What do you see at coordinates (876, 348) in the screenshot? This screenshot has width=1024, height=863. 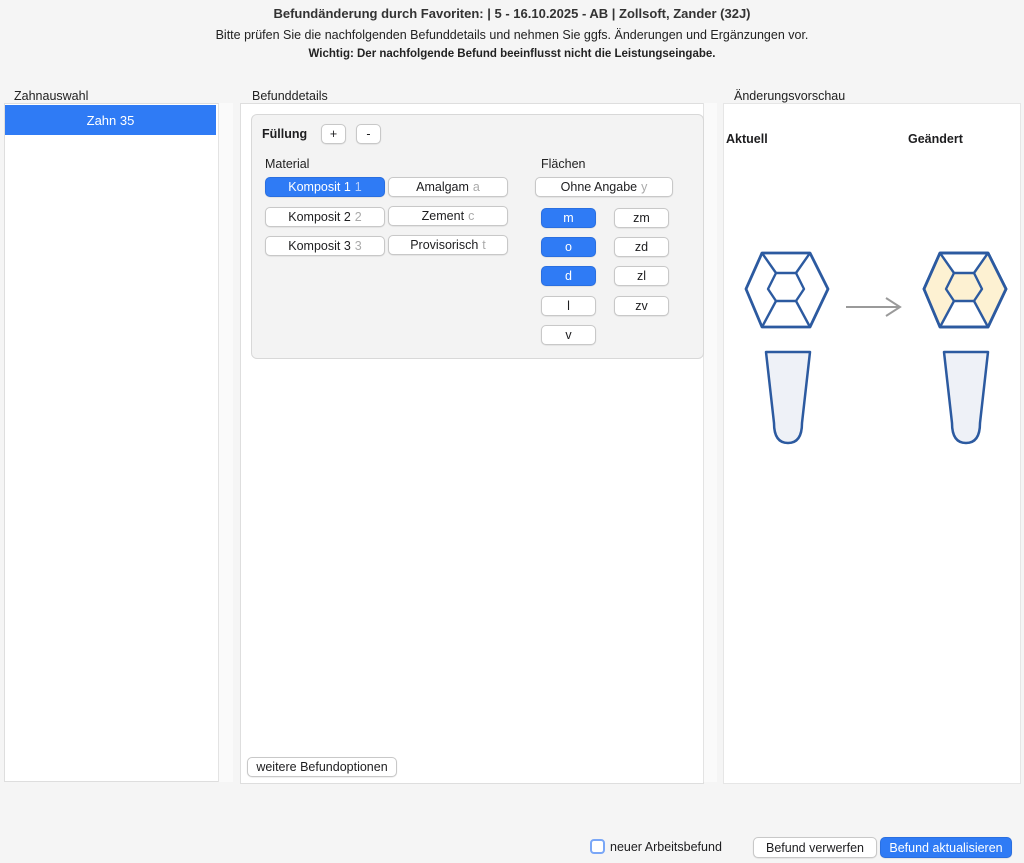 I see `tooth-preview` at bounding box center [876, 348].